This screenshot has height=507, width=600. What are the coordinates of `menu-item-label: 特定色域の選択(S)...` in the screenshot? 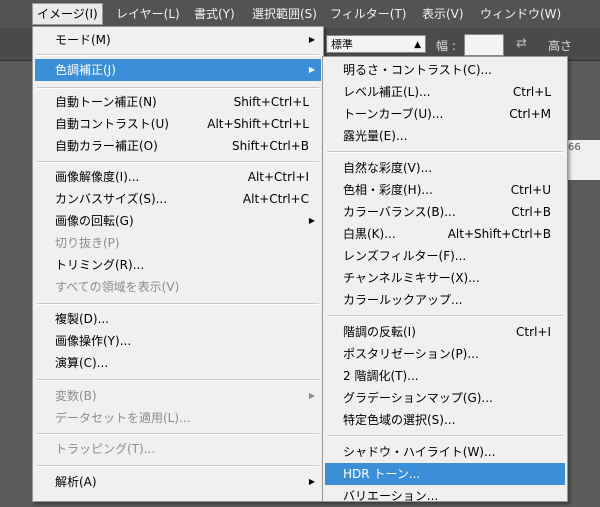 It's located at (399, 420).